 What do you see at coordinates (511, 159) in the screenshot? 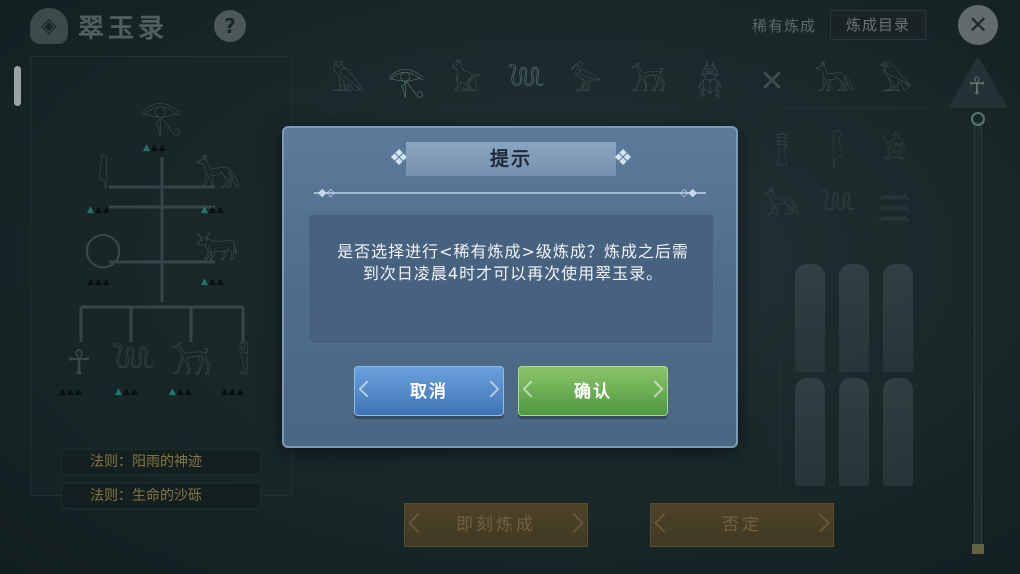
I see `dialog-title: 提示` at bounding box center [511, 159].